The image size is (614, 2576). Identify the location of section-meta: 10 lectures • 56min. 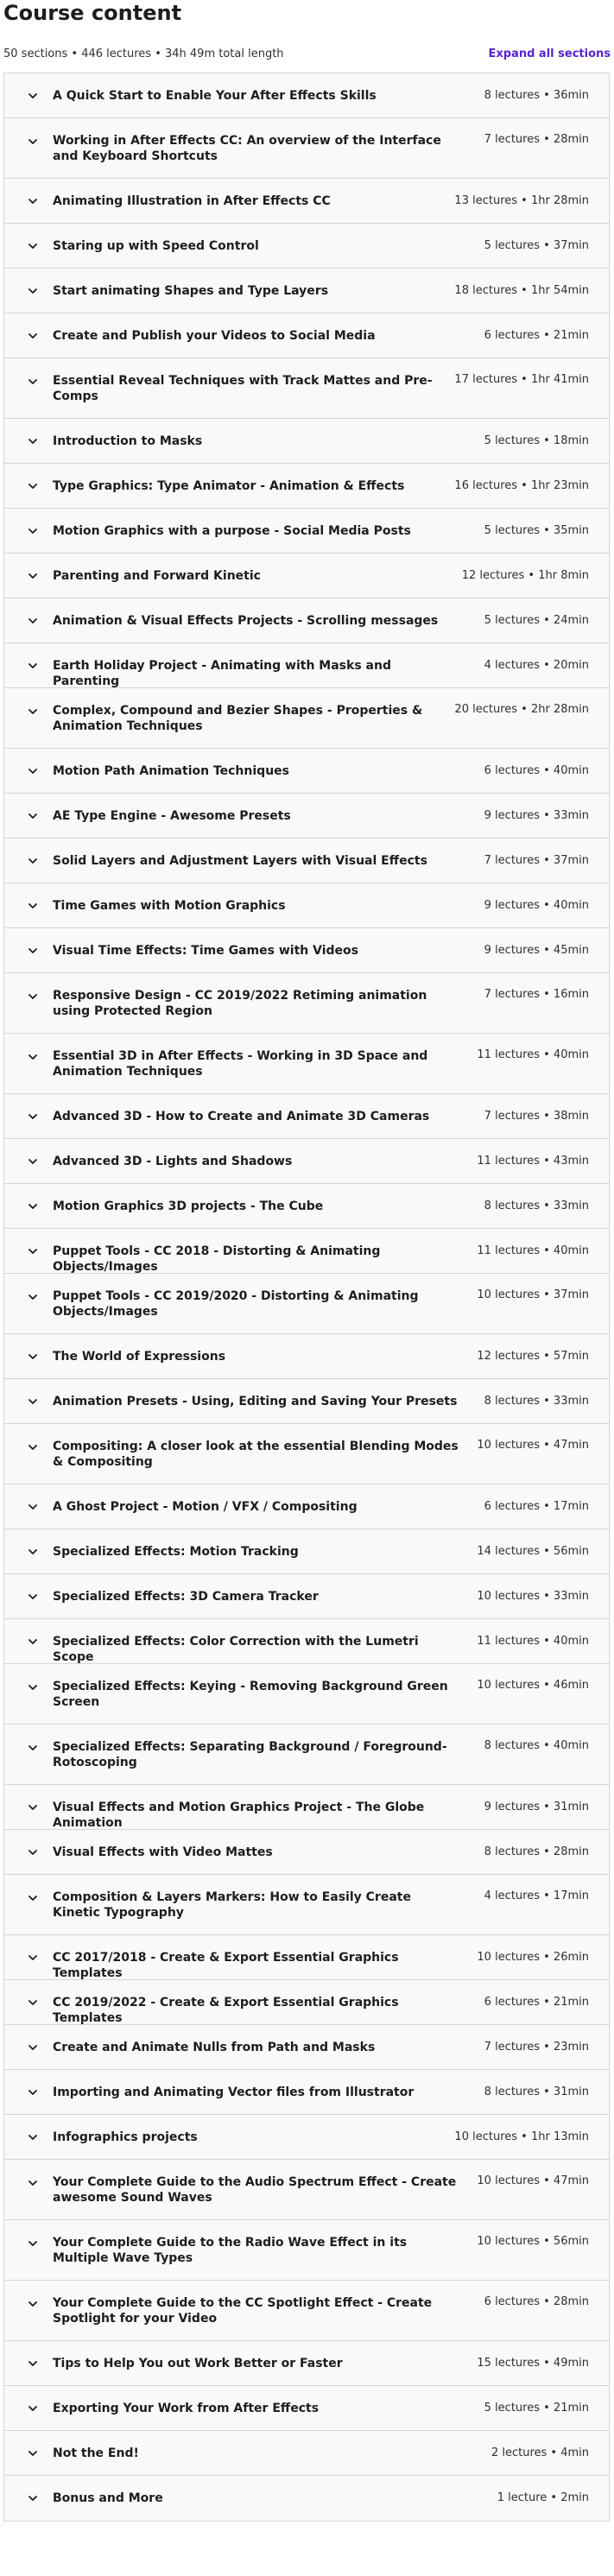
(533, 2241).